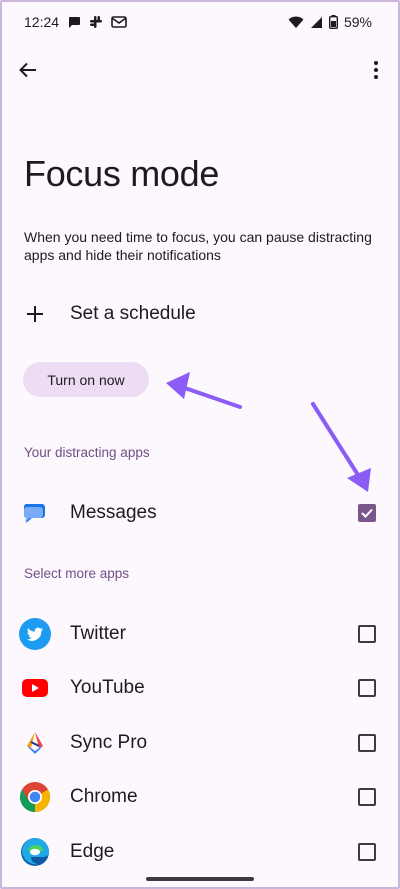 This screenshot has width=400, height=889. What do you see at coordinates (122, 173) in the screenshot?
I see `page-title: Focus mode` at bounding box center [122, 173].